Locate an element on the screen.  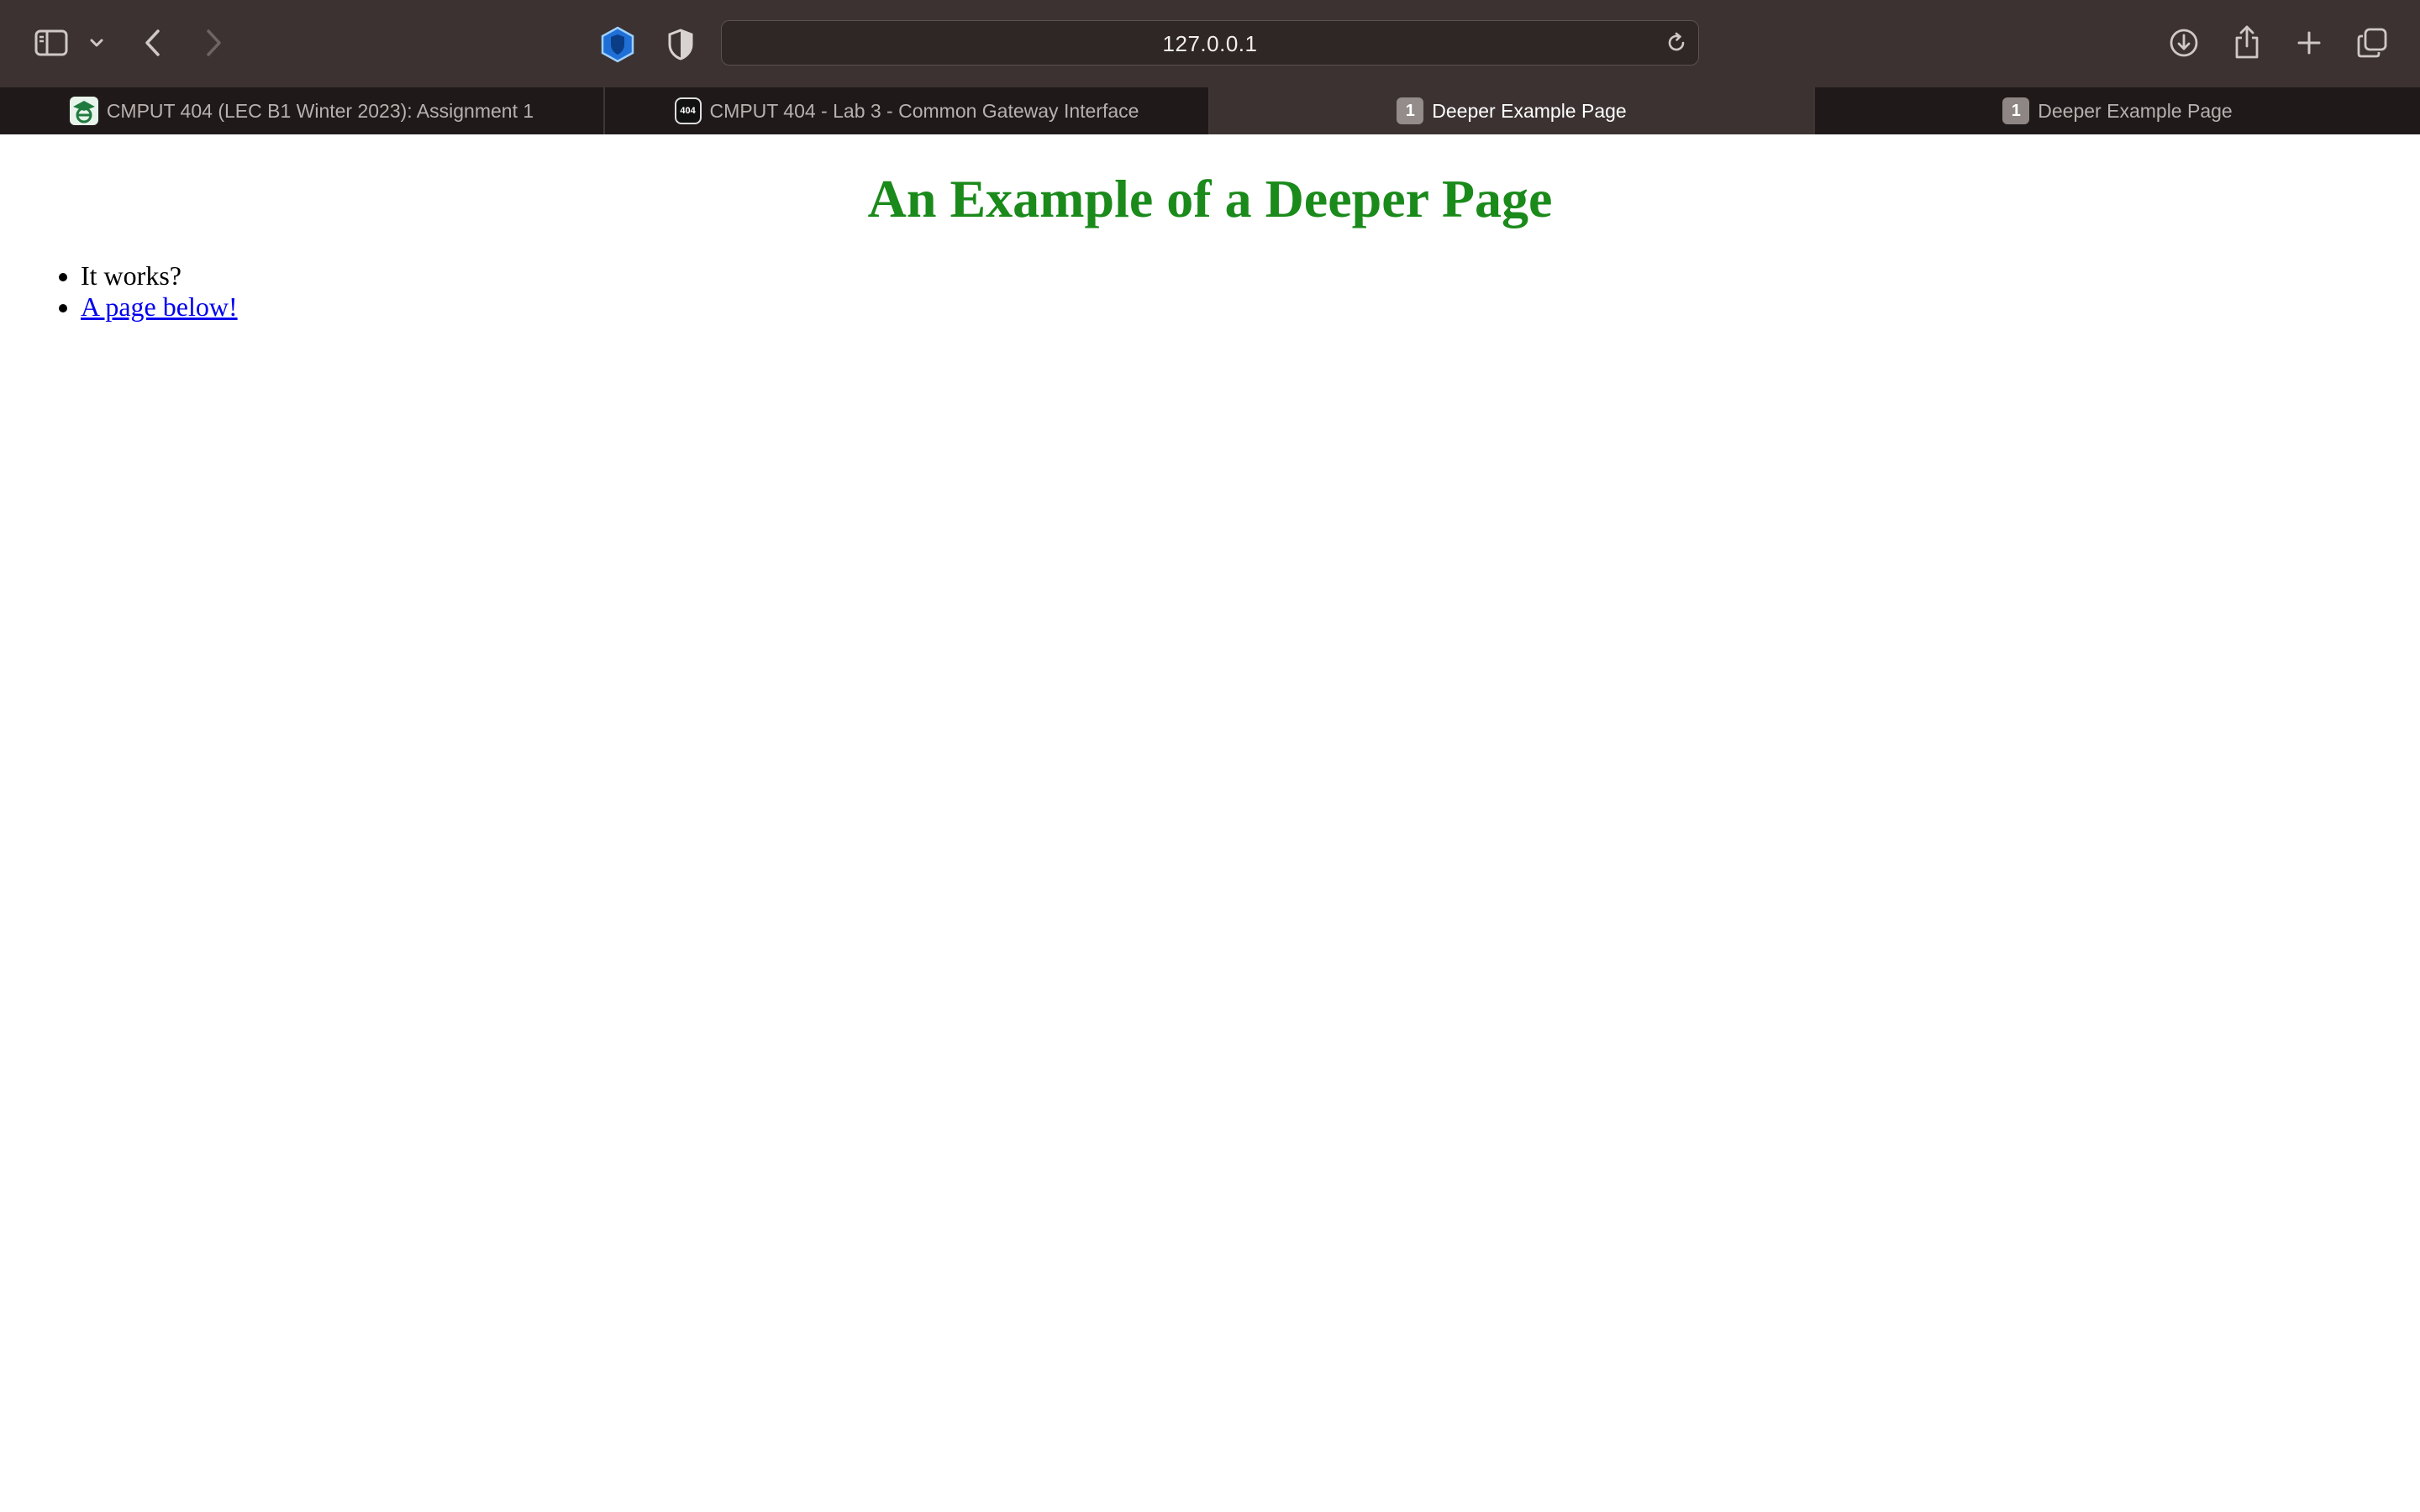
item-list: It works? A page below! is located at coordinates (142, 291).